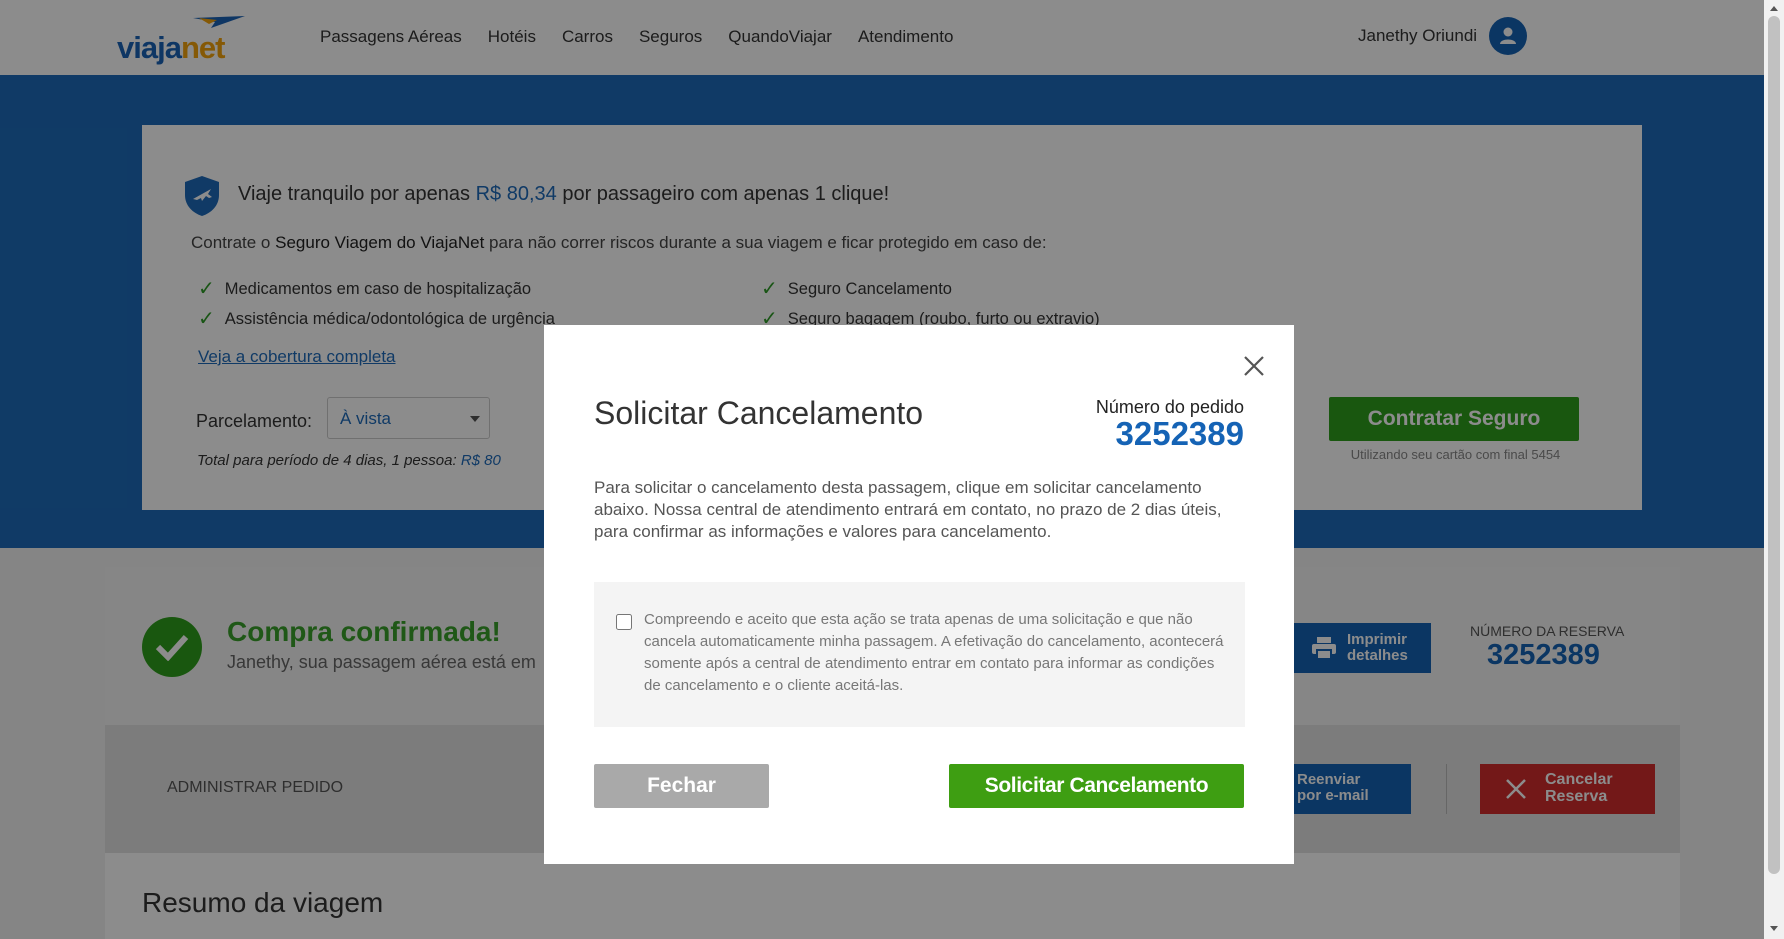  I want to click on scrollbar, so click(1774, 469).